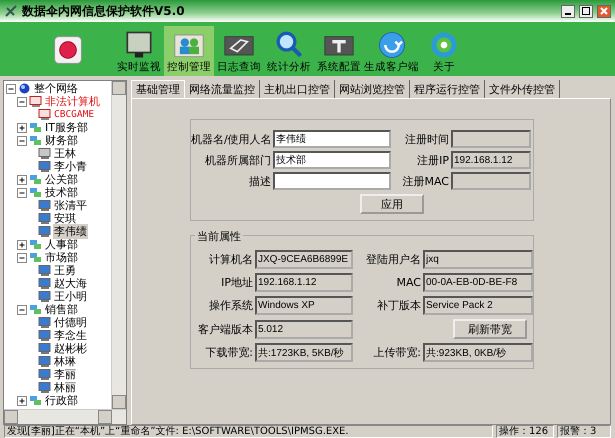 The height and width of the screenshot is (438, 615). What do you see at coordinates (61, 309) in the screenshot?
I see `tree-item: 销售部` at bounding box center [61, 309].